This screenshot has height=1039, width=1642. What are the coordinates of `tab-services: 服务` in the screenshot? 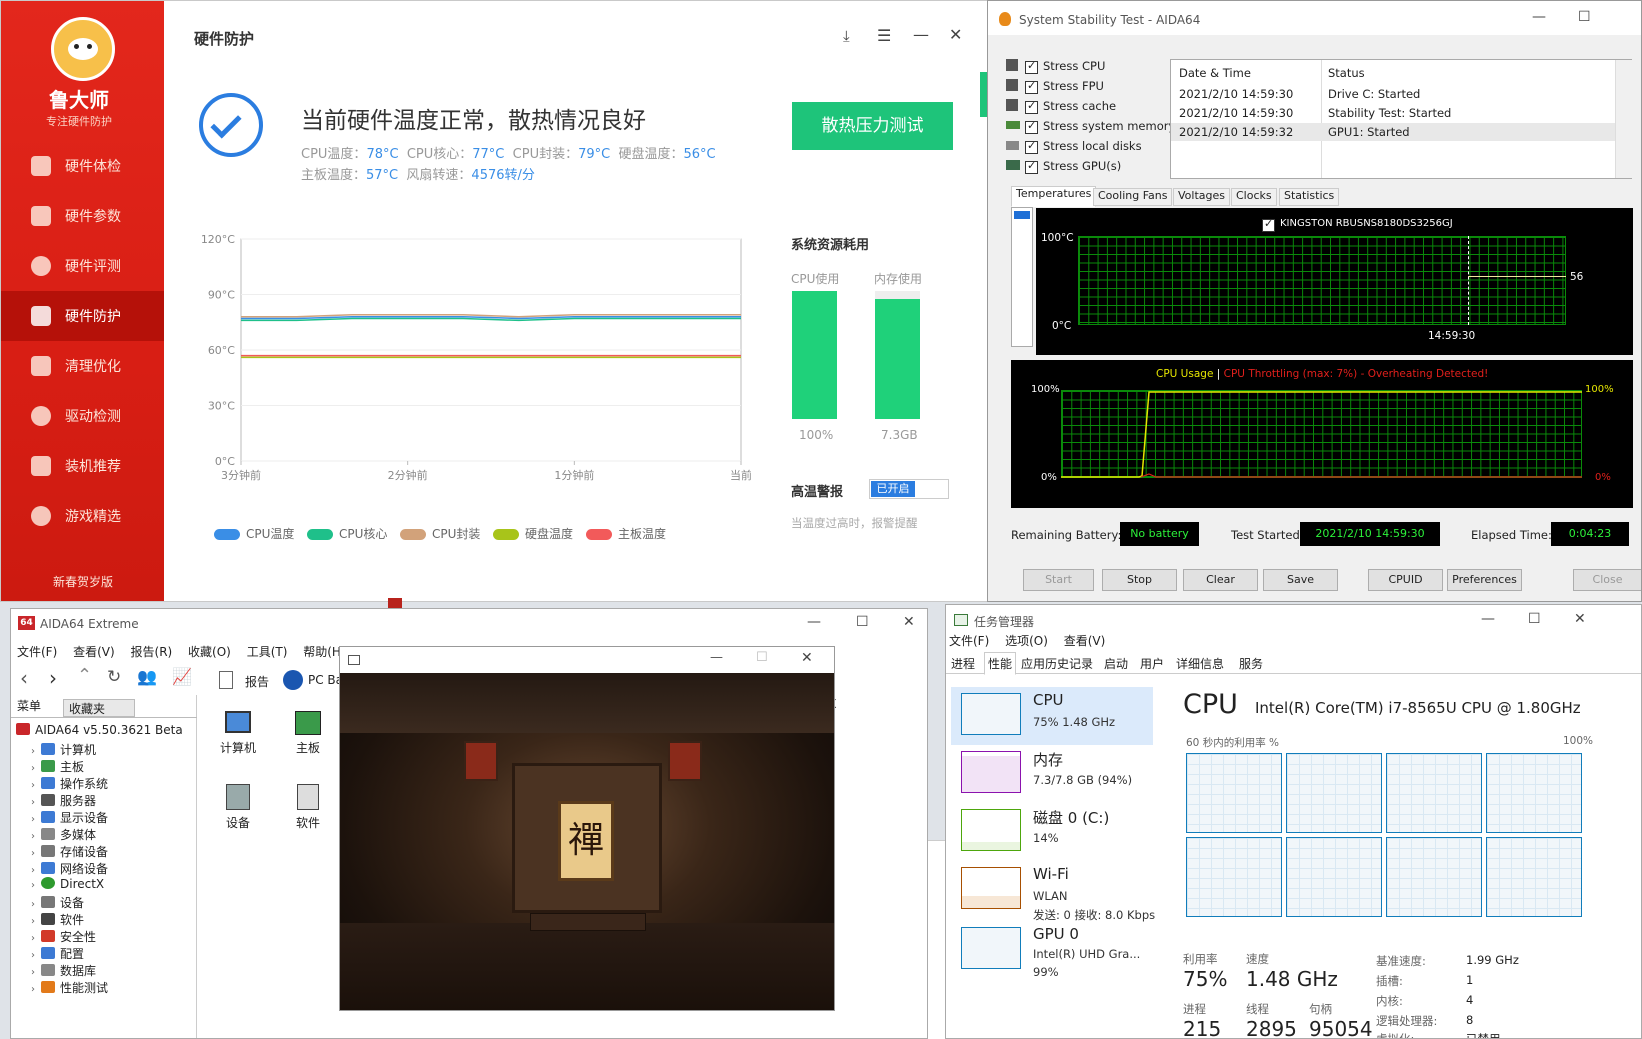 It's located at (1251, 663).